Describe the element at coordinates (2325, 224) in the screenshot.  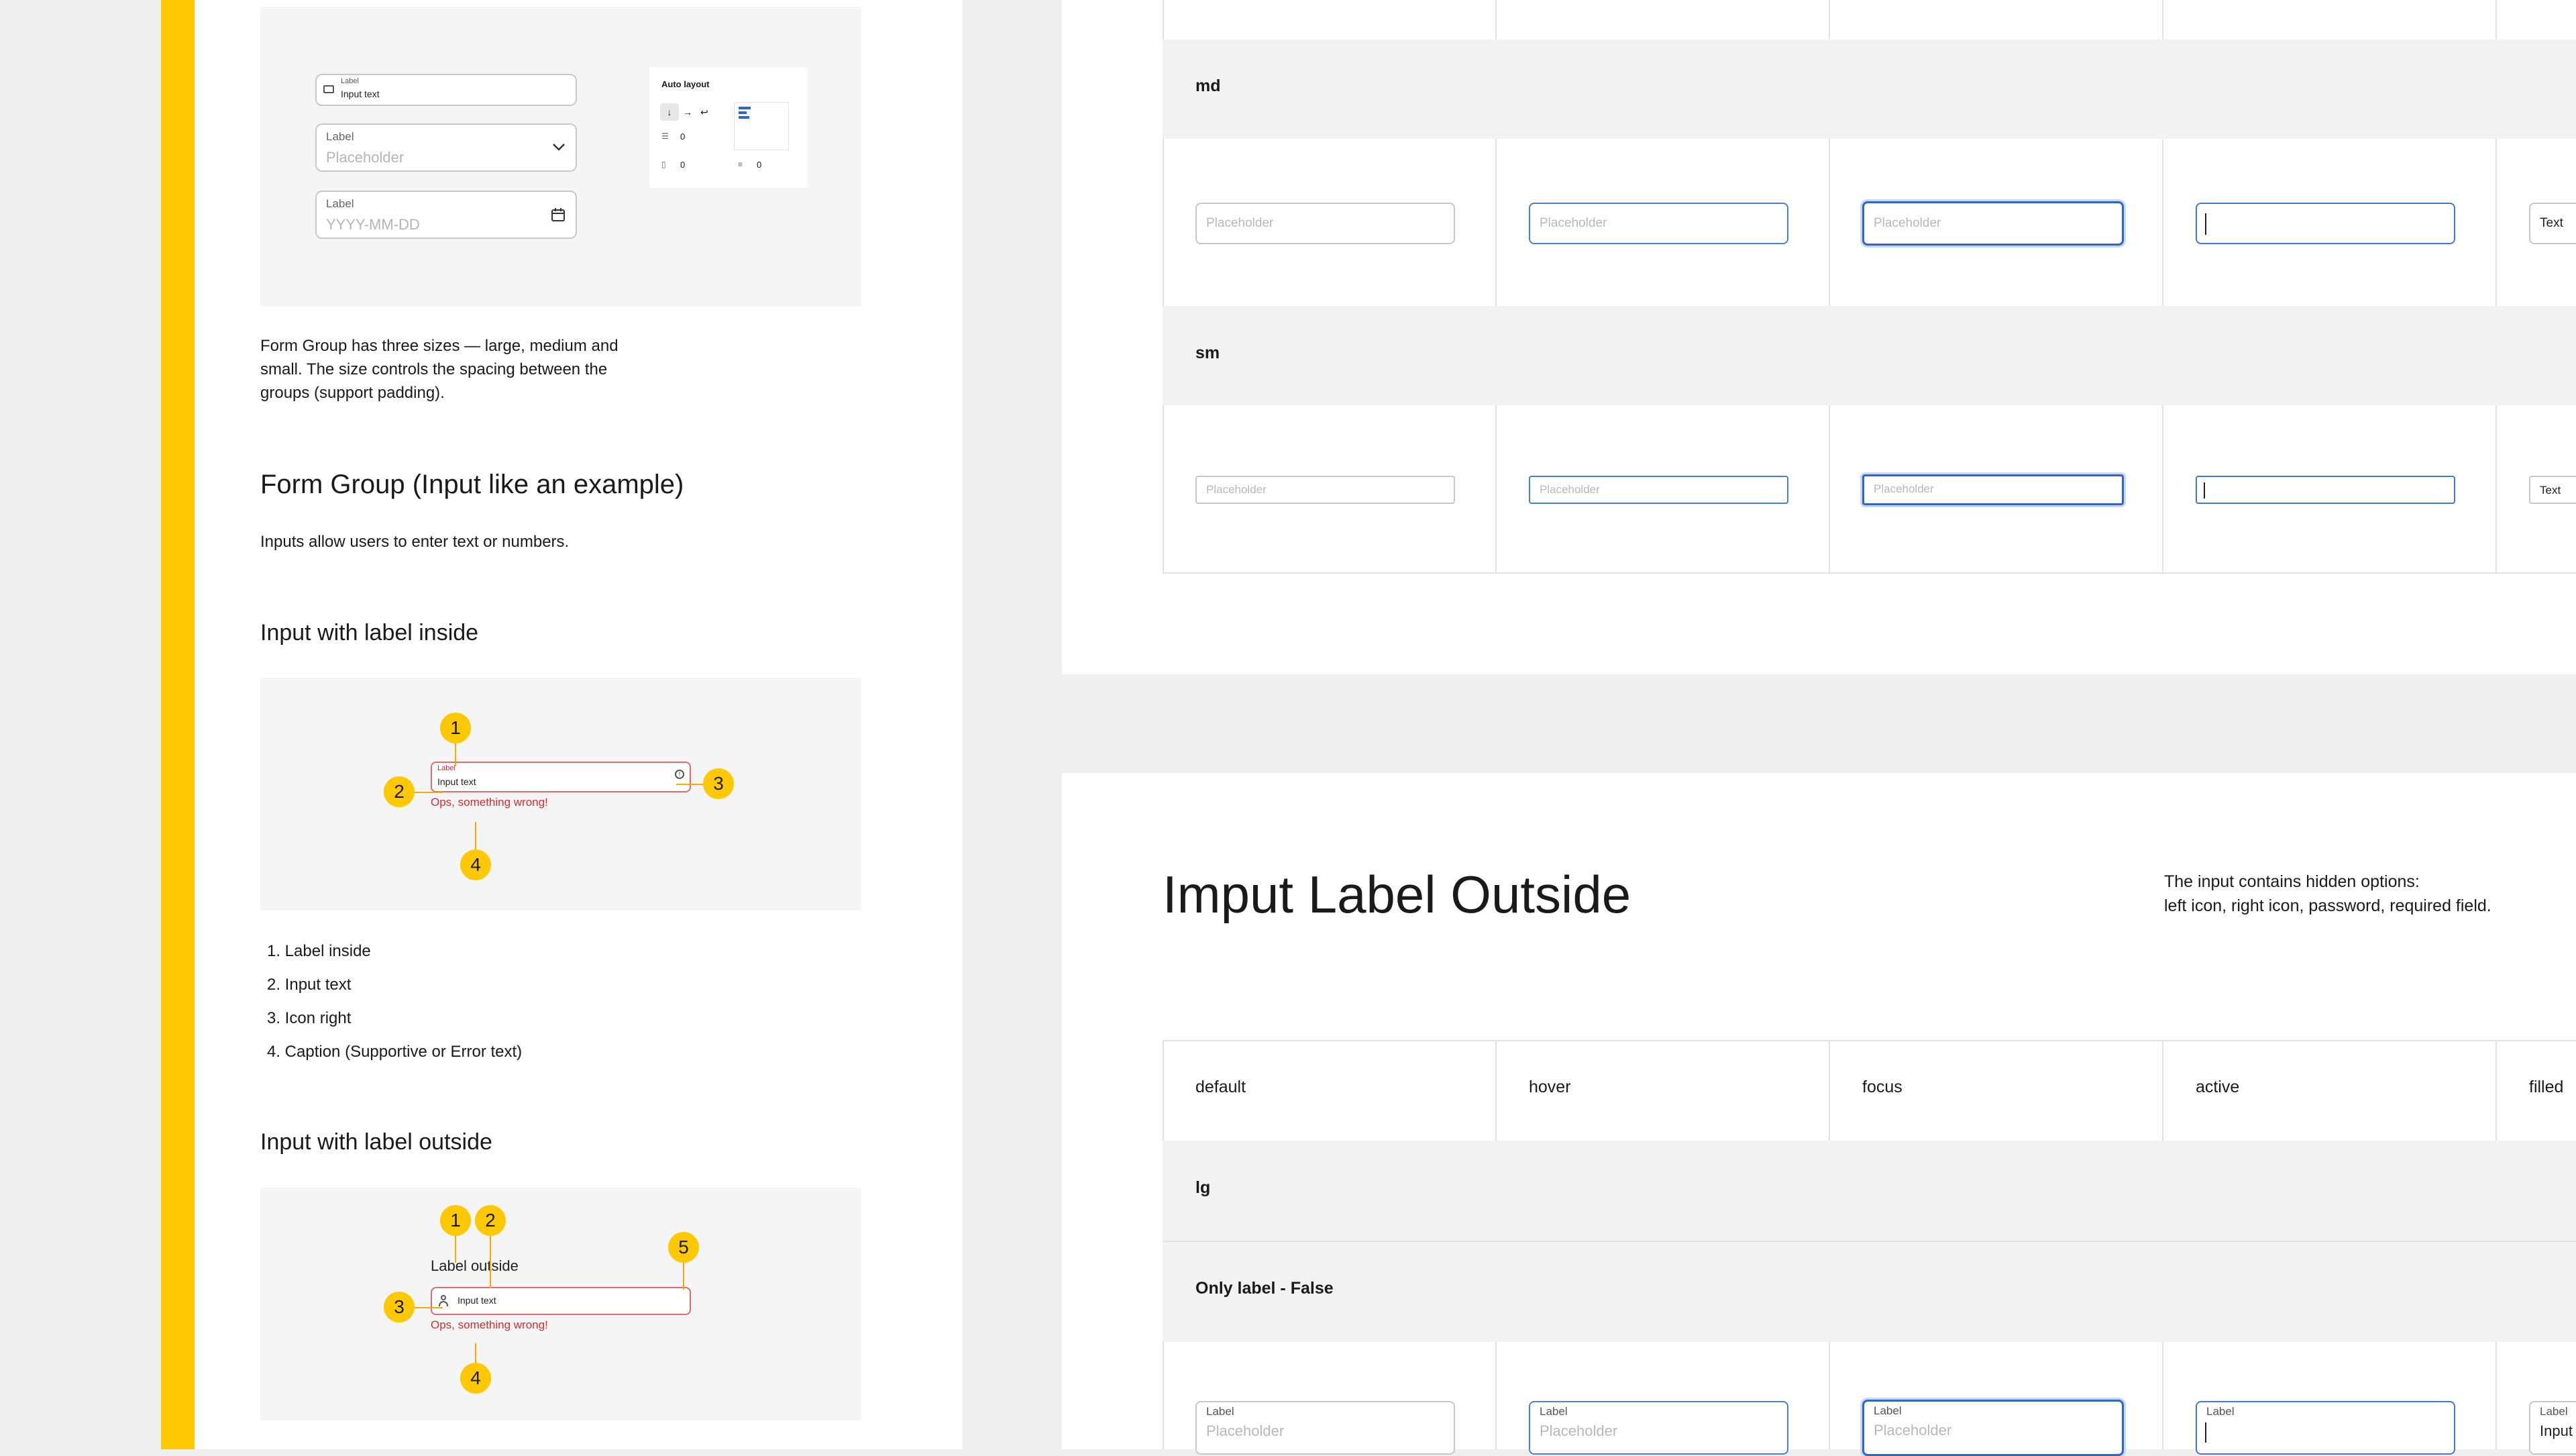
I see `input-md-active` at that location.